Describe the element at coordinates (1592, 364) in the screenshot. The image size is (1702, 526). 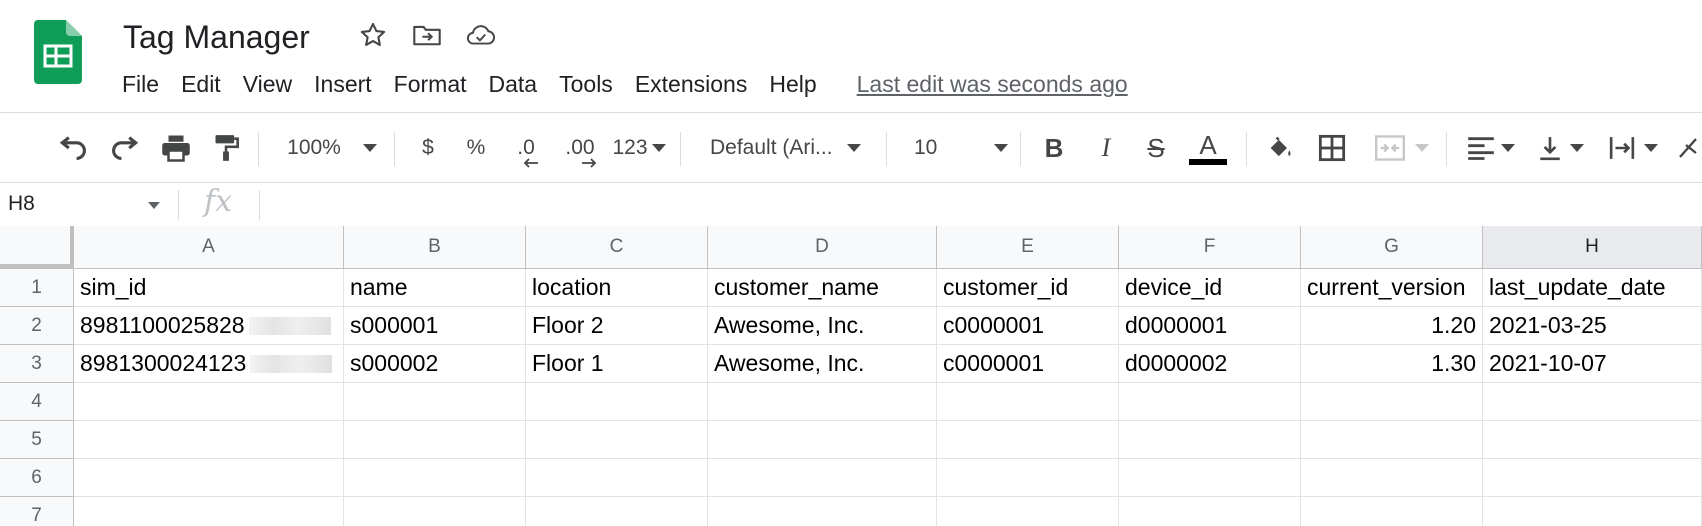
I see `cell-h3: 2021-10-07` at that location.